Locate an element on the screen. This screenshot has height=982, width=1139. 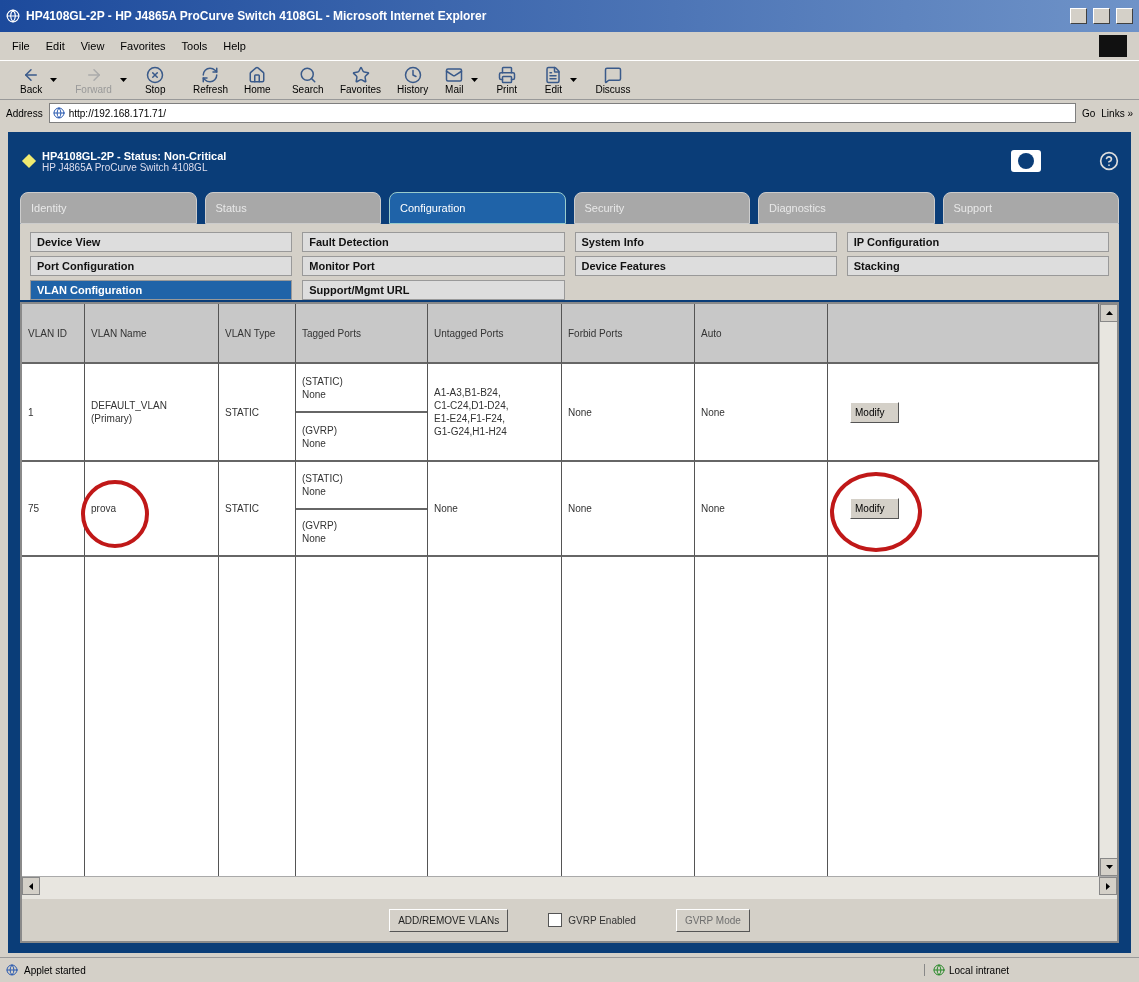
menu-item: Help is located at coordinates (234, 46).